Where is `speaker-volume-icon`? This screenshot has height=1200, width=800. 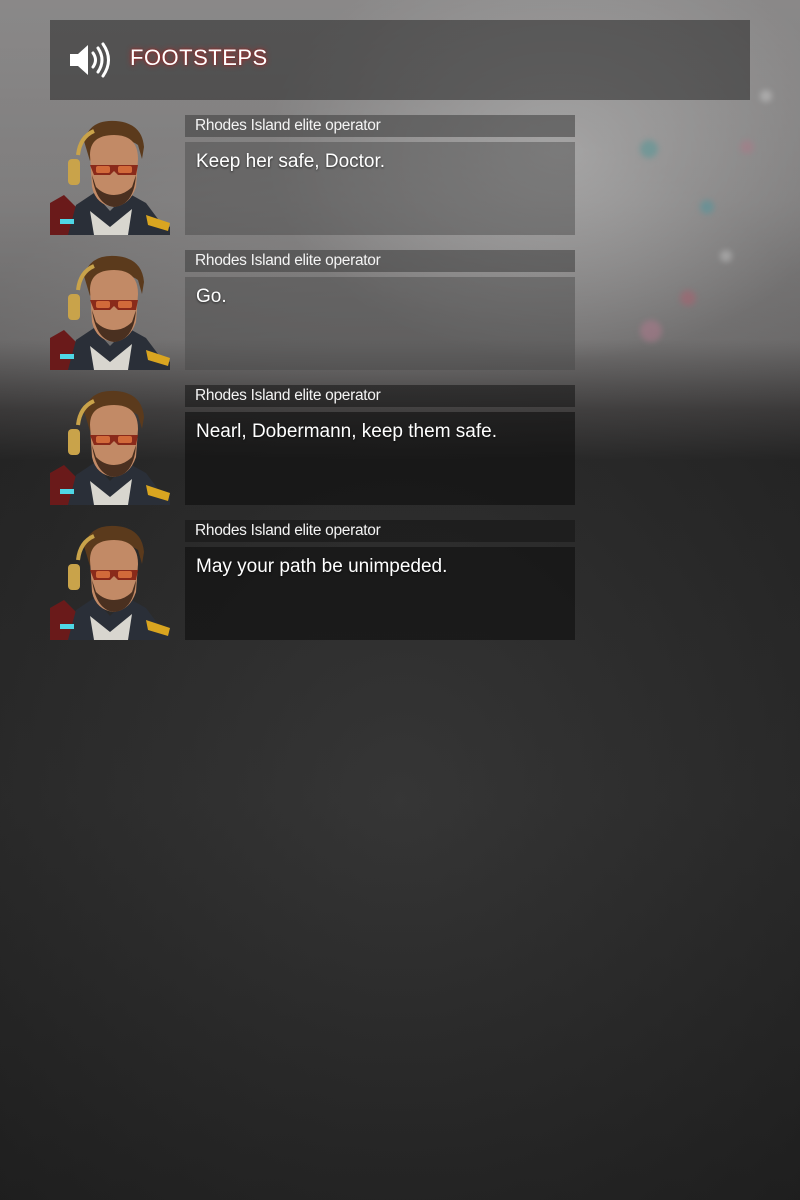
speaker-volume-icon is located at coordinates (90, 60).